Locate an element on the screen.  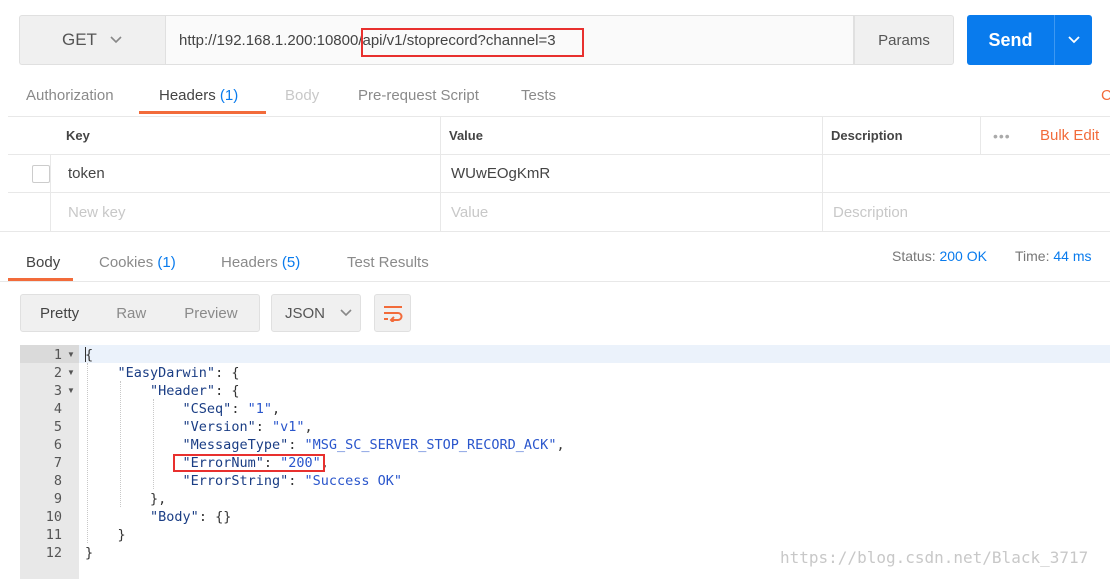
col-key-header: Key is located at coordinates (78, 135).